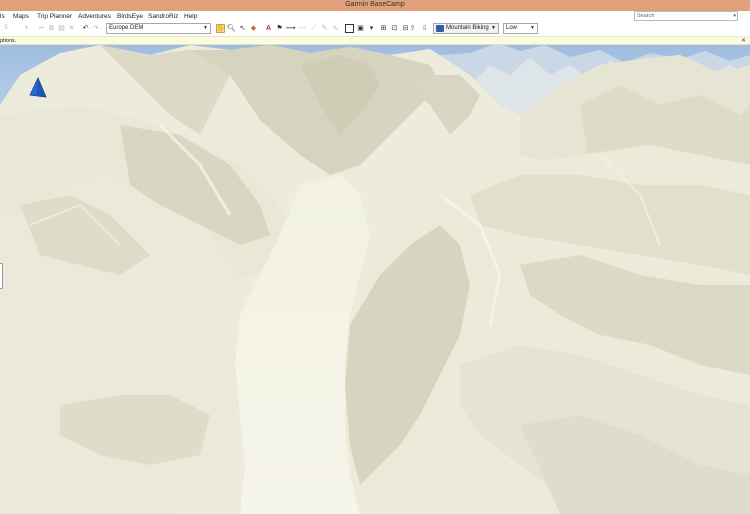 The width and height of the screenshot is (750, 514). I want to click on search-placeholder: Search, so click(646, 16).